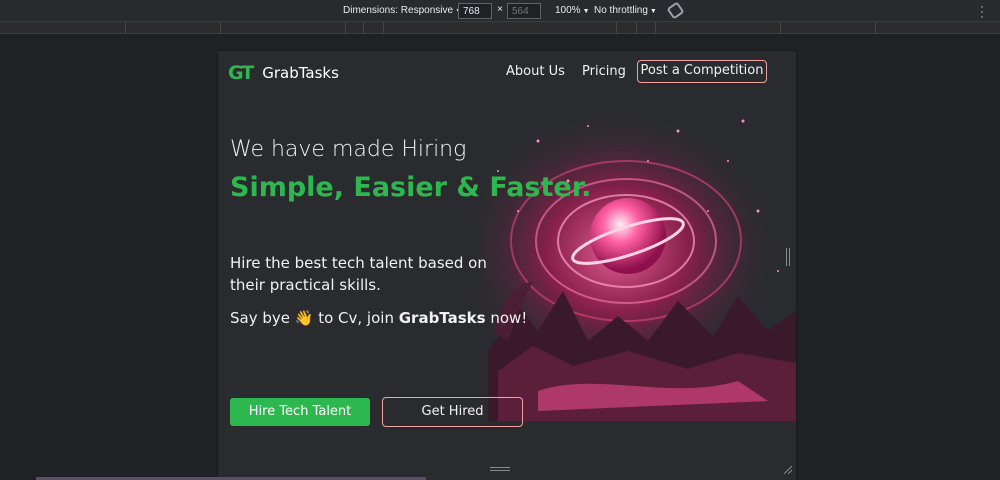 The image size is (1000, 480). I want to click on throttling-label: No throttling, so click(621, 10).